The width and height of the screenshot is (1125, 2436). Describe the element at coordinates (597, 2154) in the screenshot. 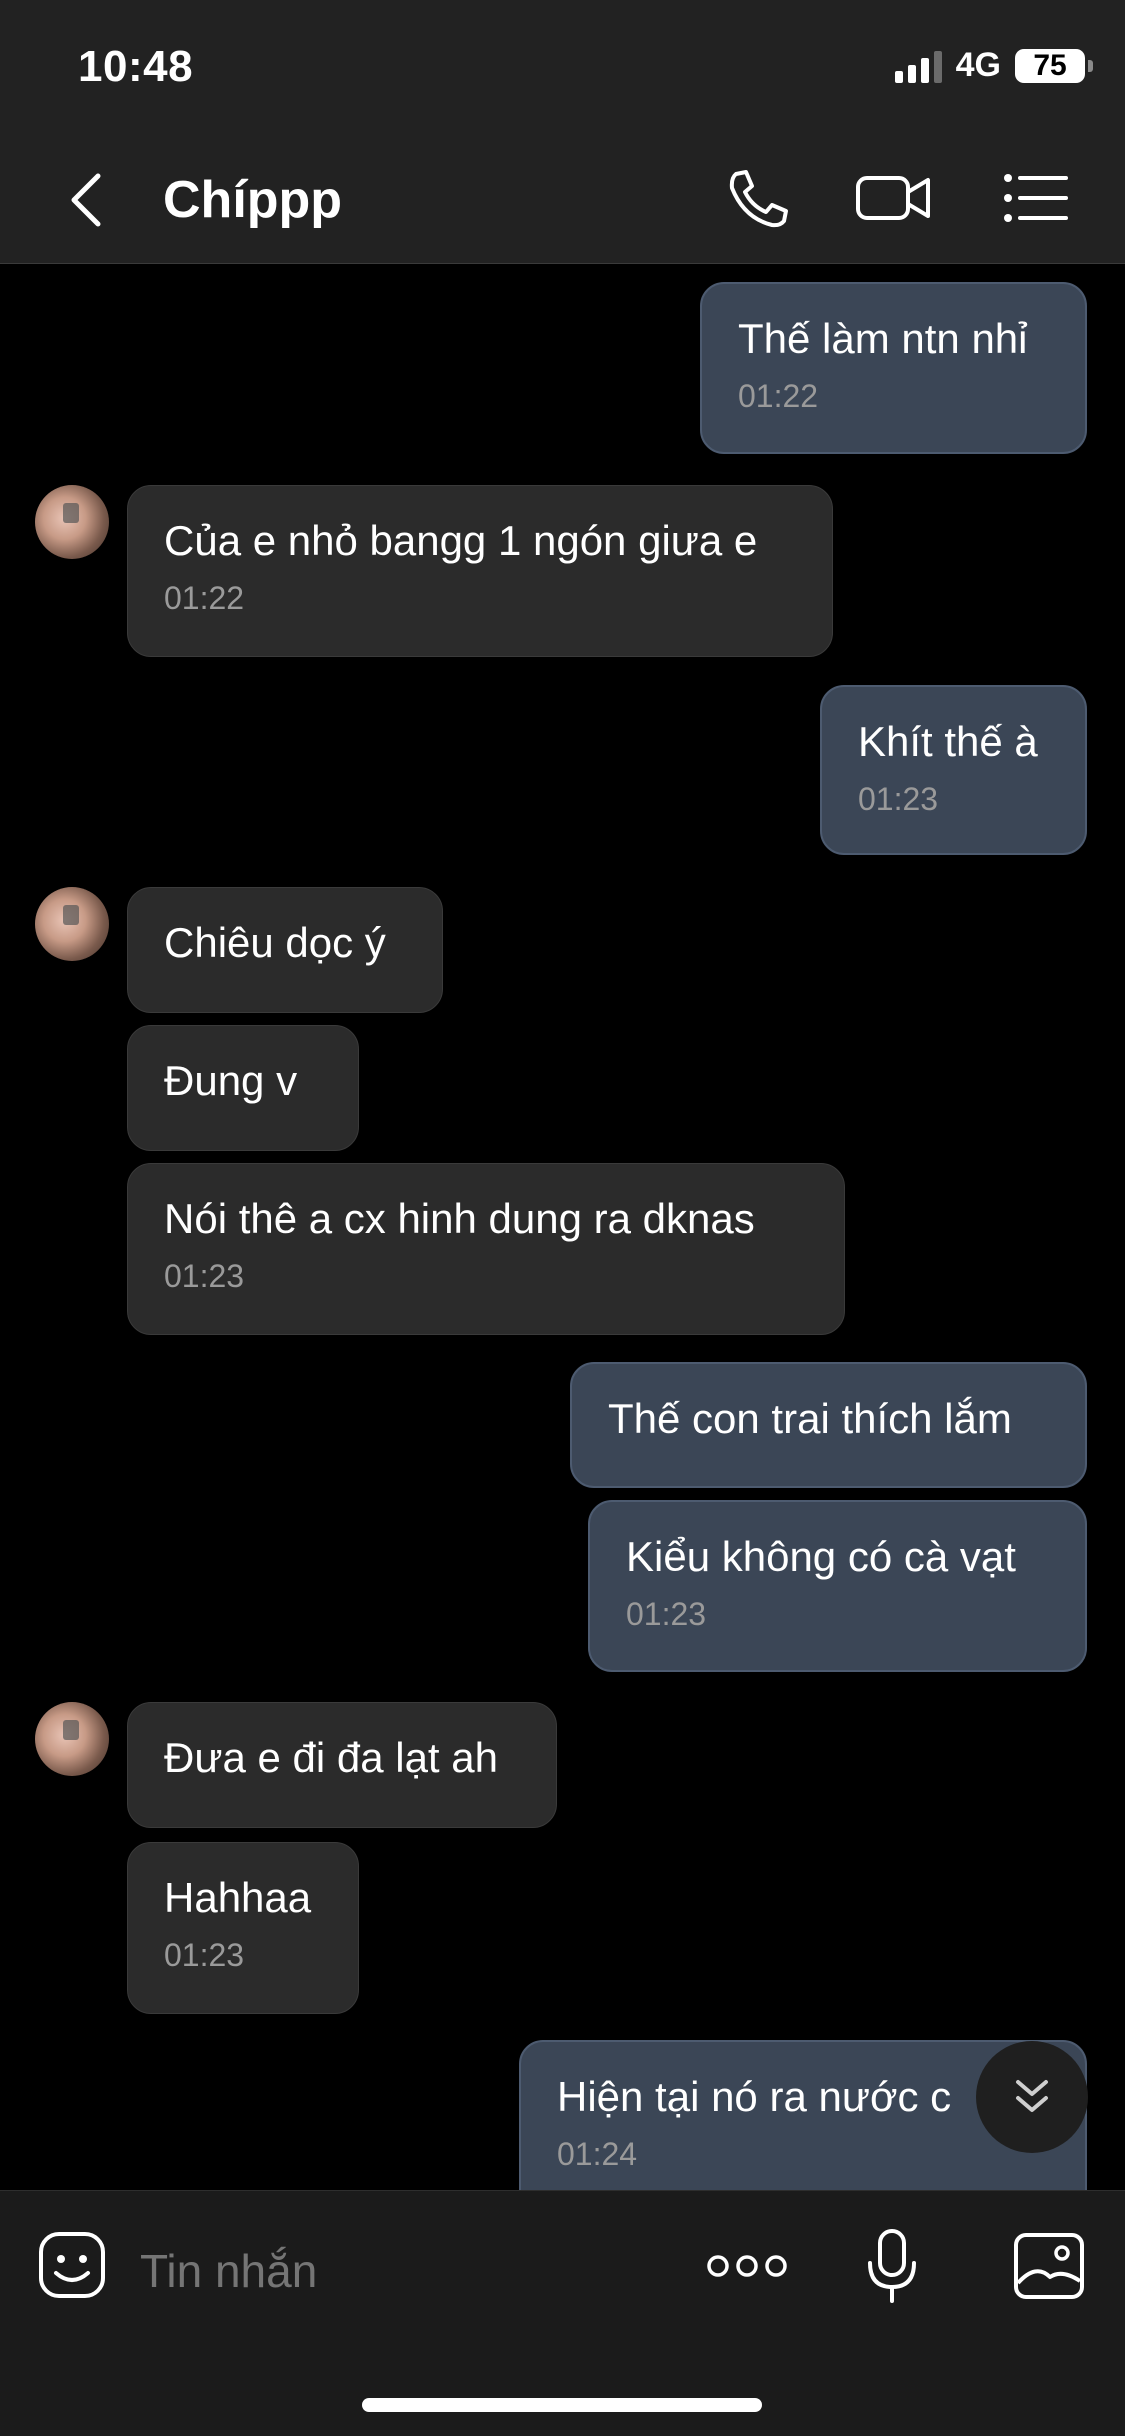

I see `message-time: 01:24` at that location.